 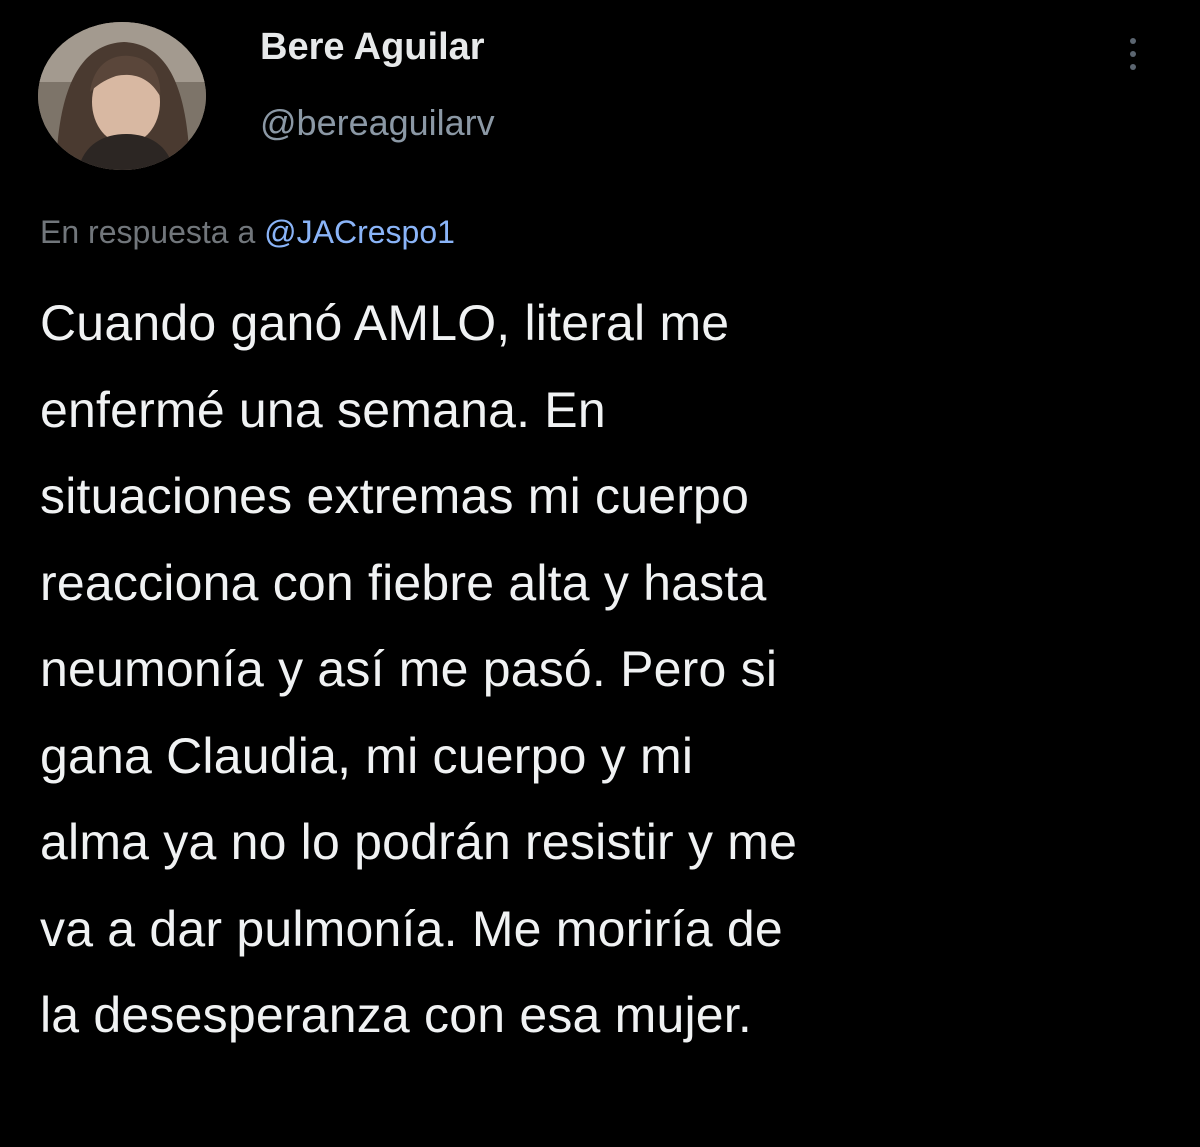 What do you see at coordinates (377, 123) in the screenshot?
I see `user-handle: @bereaguilarv` at bounding box center [377, 123].